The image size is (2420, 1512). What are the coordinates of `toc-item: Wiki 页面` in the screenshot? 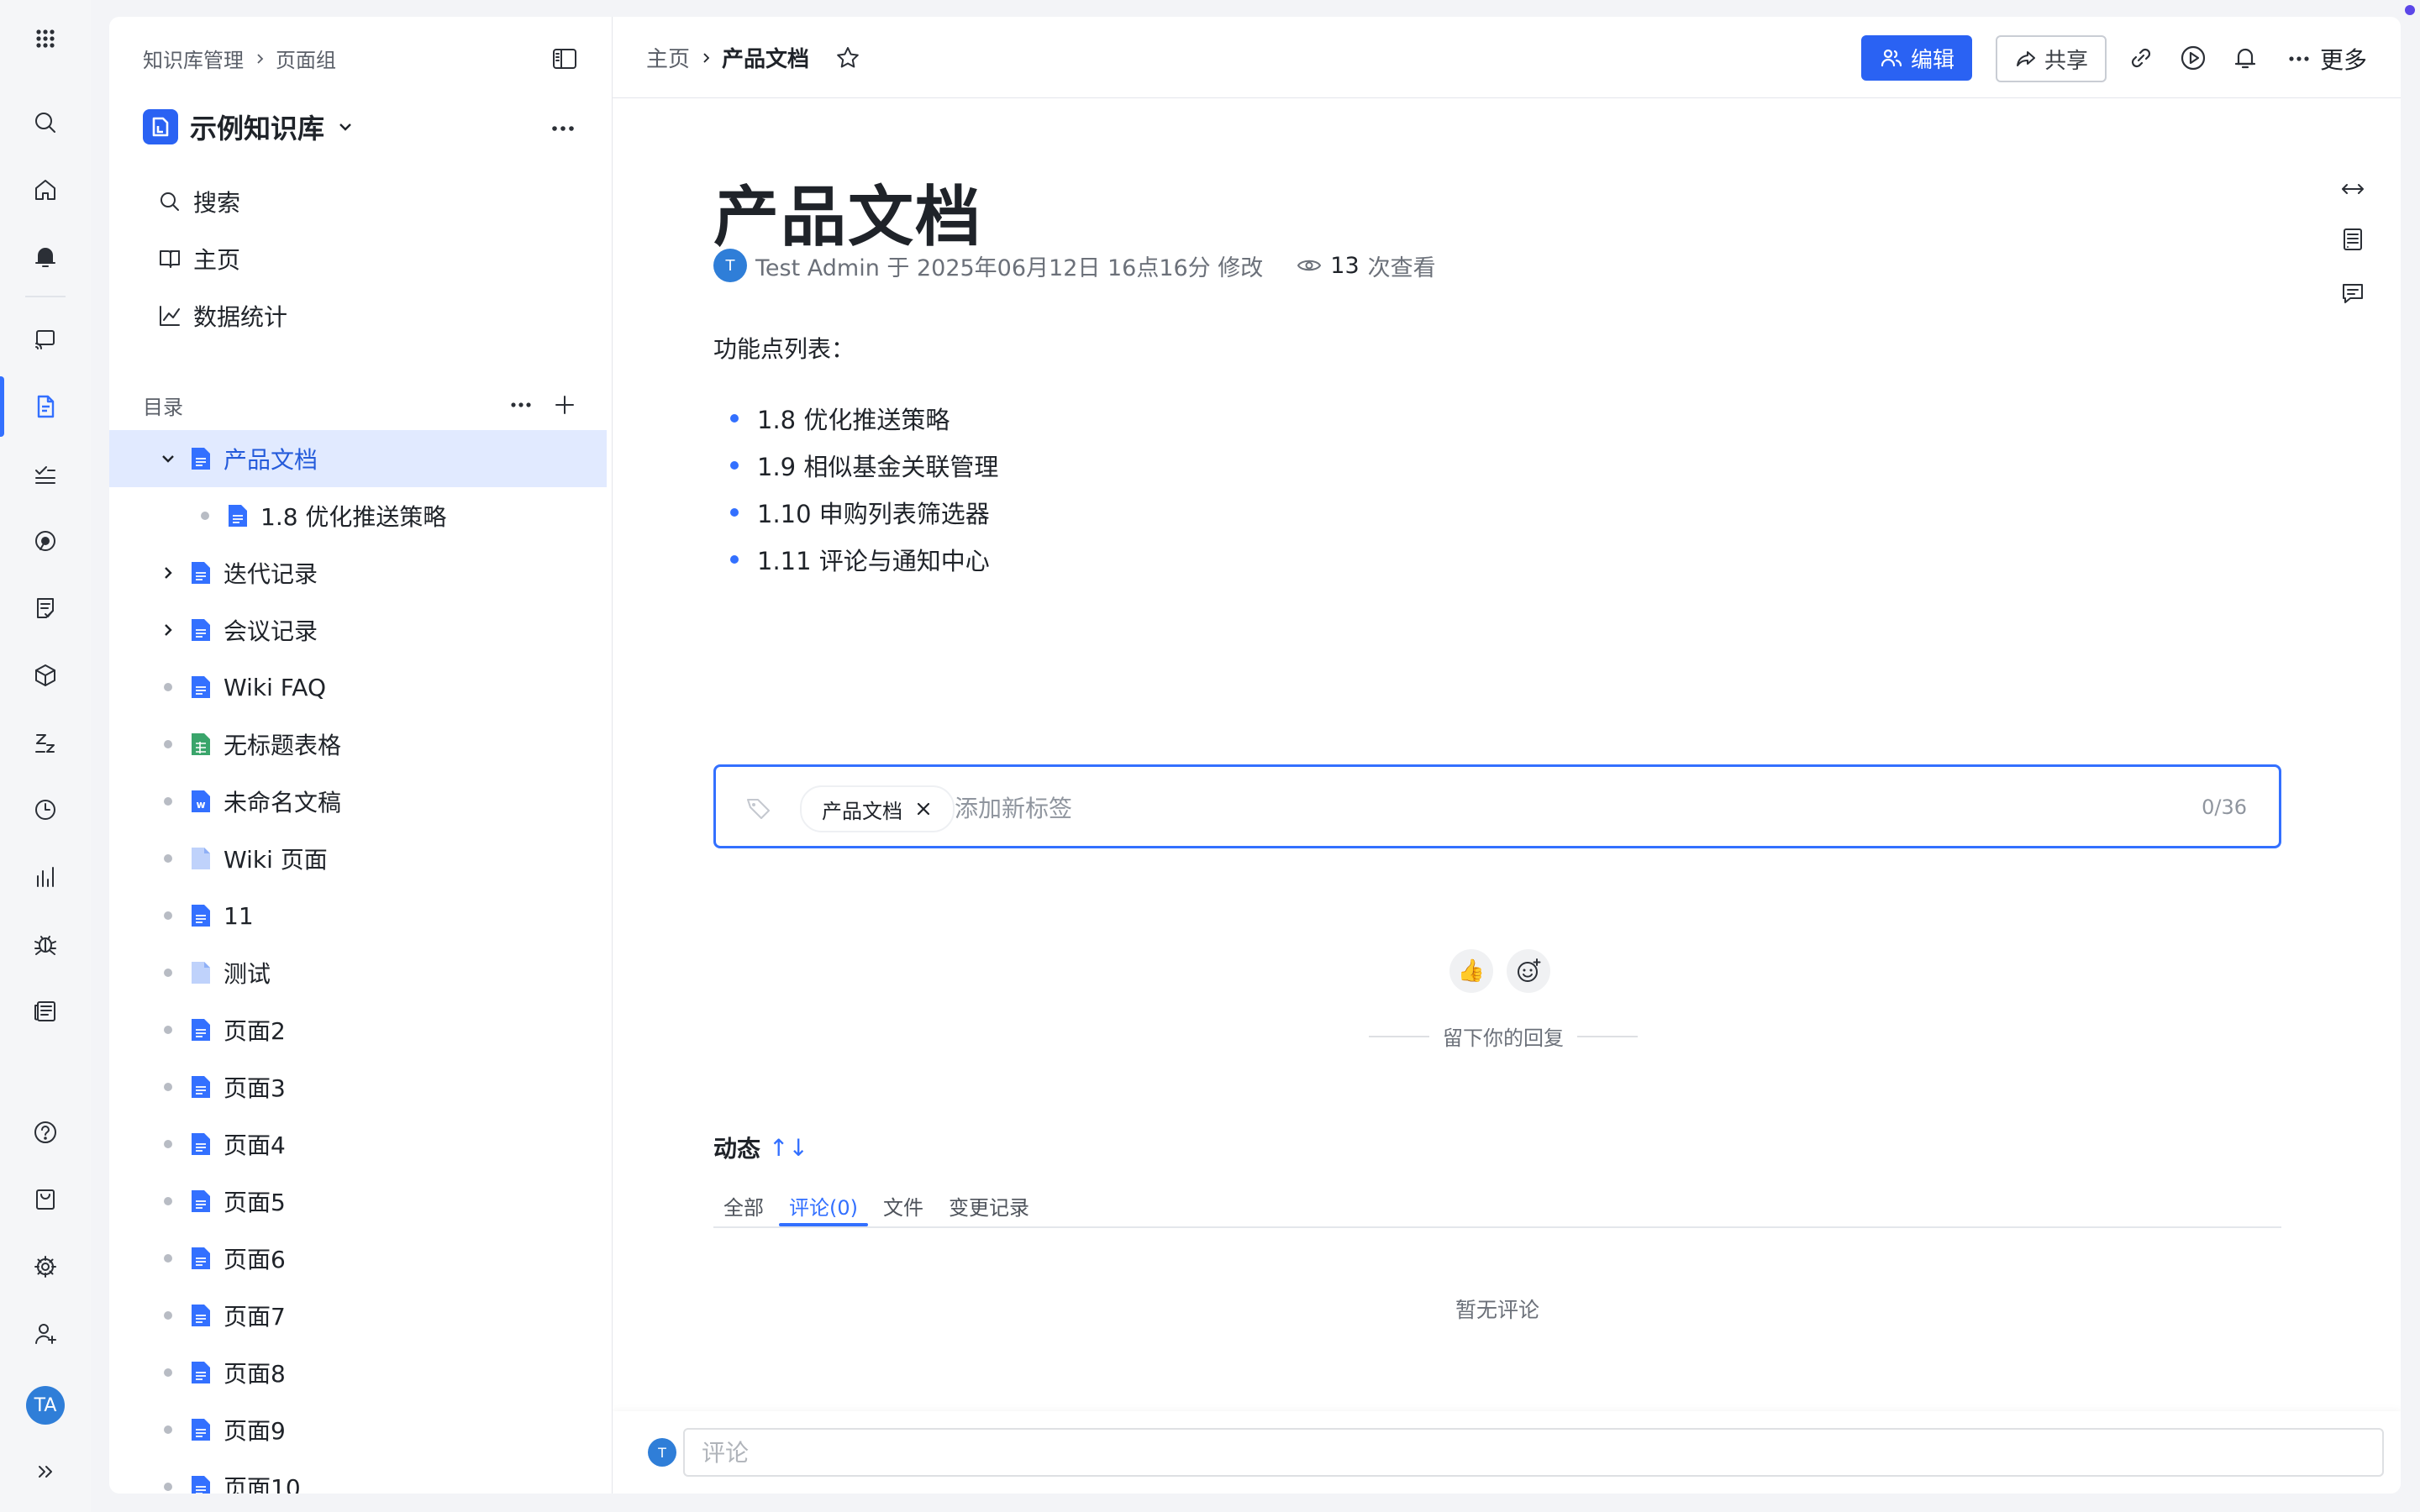 It's located at (358, 858).